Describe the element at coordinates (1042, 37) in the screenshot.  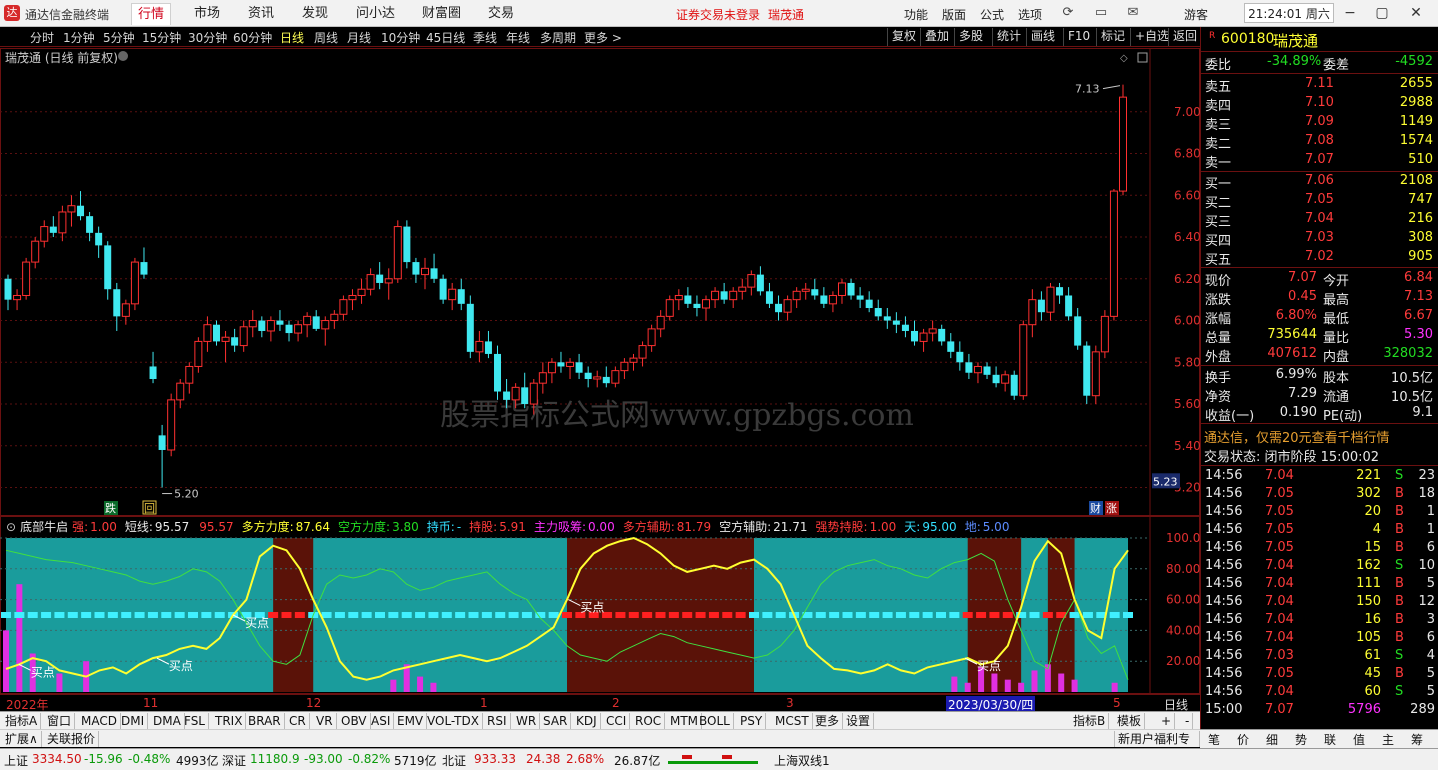
I see `tool-huaxian: 画线` at that location.